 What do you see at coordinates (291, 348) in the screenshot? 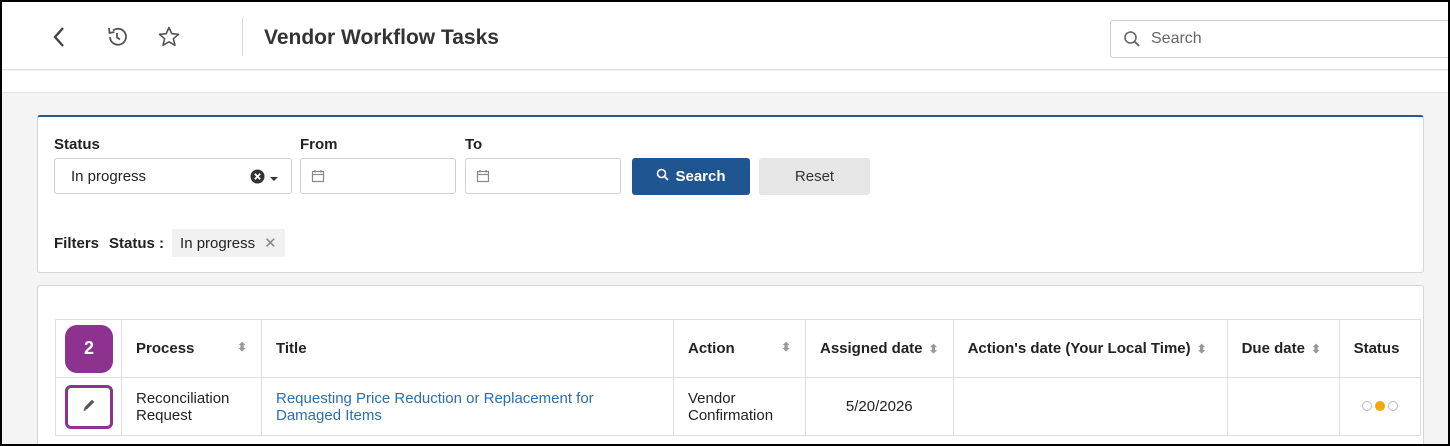
I see `column-header-label: Title` at bounding box center [291, 348].